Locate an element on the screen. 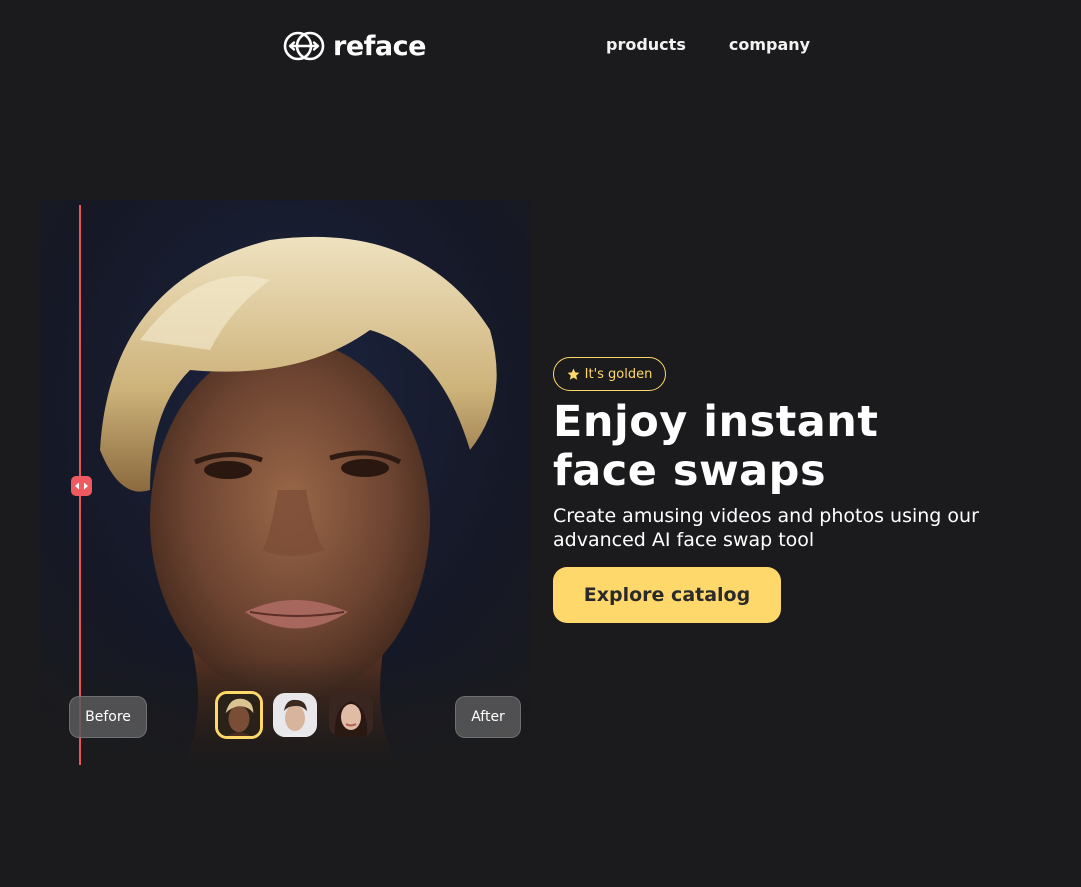 The image size is (1081, 887). star-icon is located at coordinates (573, 374).